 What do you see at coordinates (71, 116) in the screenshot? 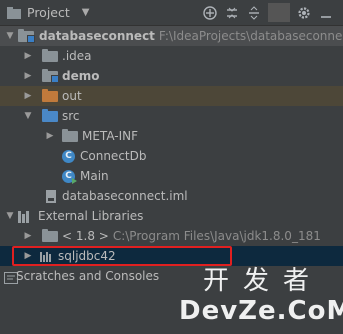
I see `tree-item-label: src` at bounding box center [71, 116].